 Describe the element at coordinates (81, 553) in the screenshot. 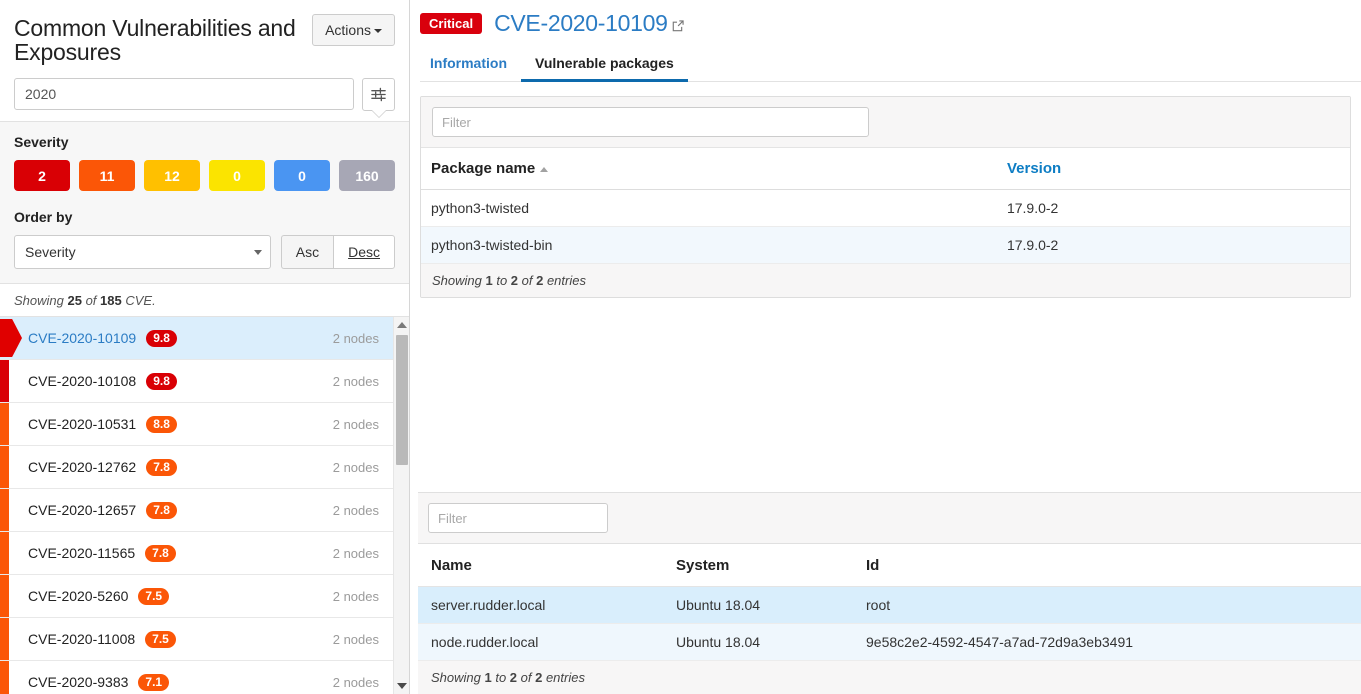

I see `cve-item-id: CVE-2020-11565` at that location.